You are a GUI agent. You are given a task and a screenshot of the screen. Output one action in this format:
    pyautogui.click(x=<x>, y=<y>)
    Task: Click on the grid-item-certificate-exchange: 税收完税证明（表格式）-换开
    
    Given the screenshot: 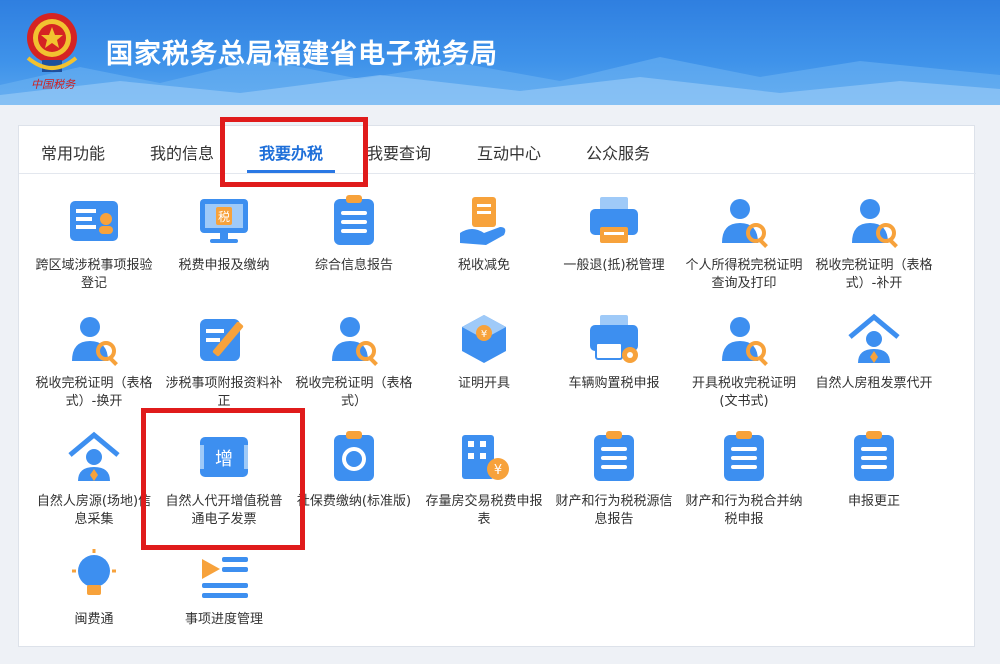 What is the action you would take?
    pyautogui.click(x=94, y=361)
    